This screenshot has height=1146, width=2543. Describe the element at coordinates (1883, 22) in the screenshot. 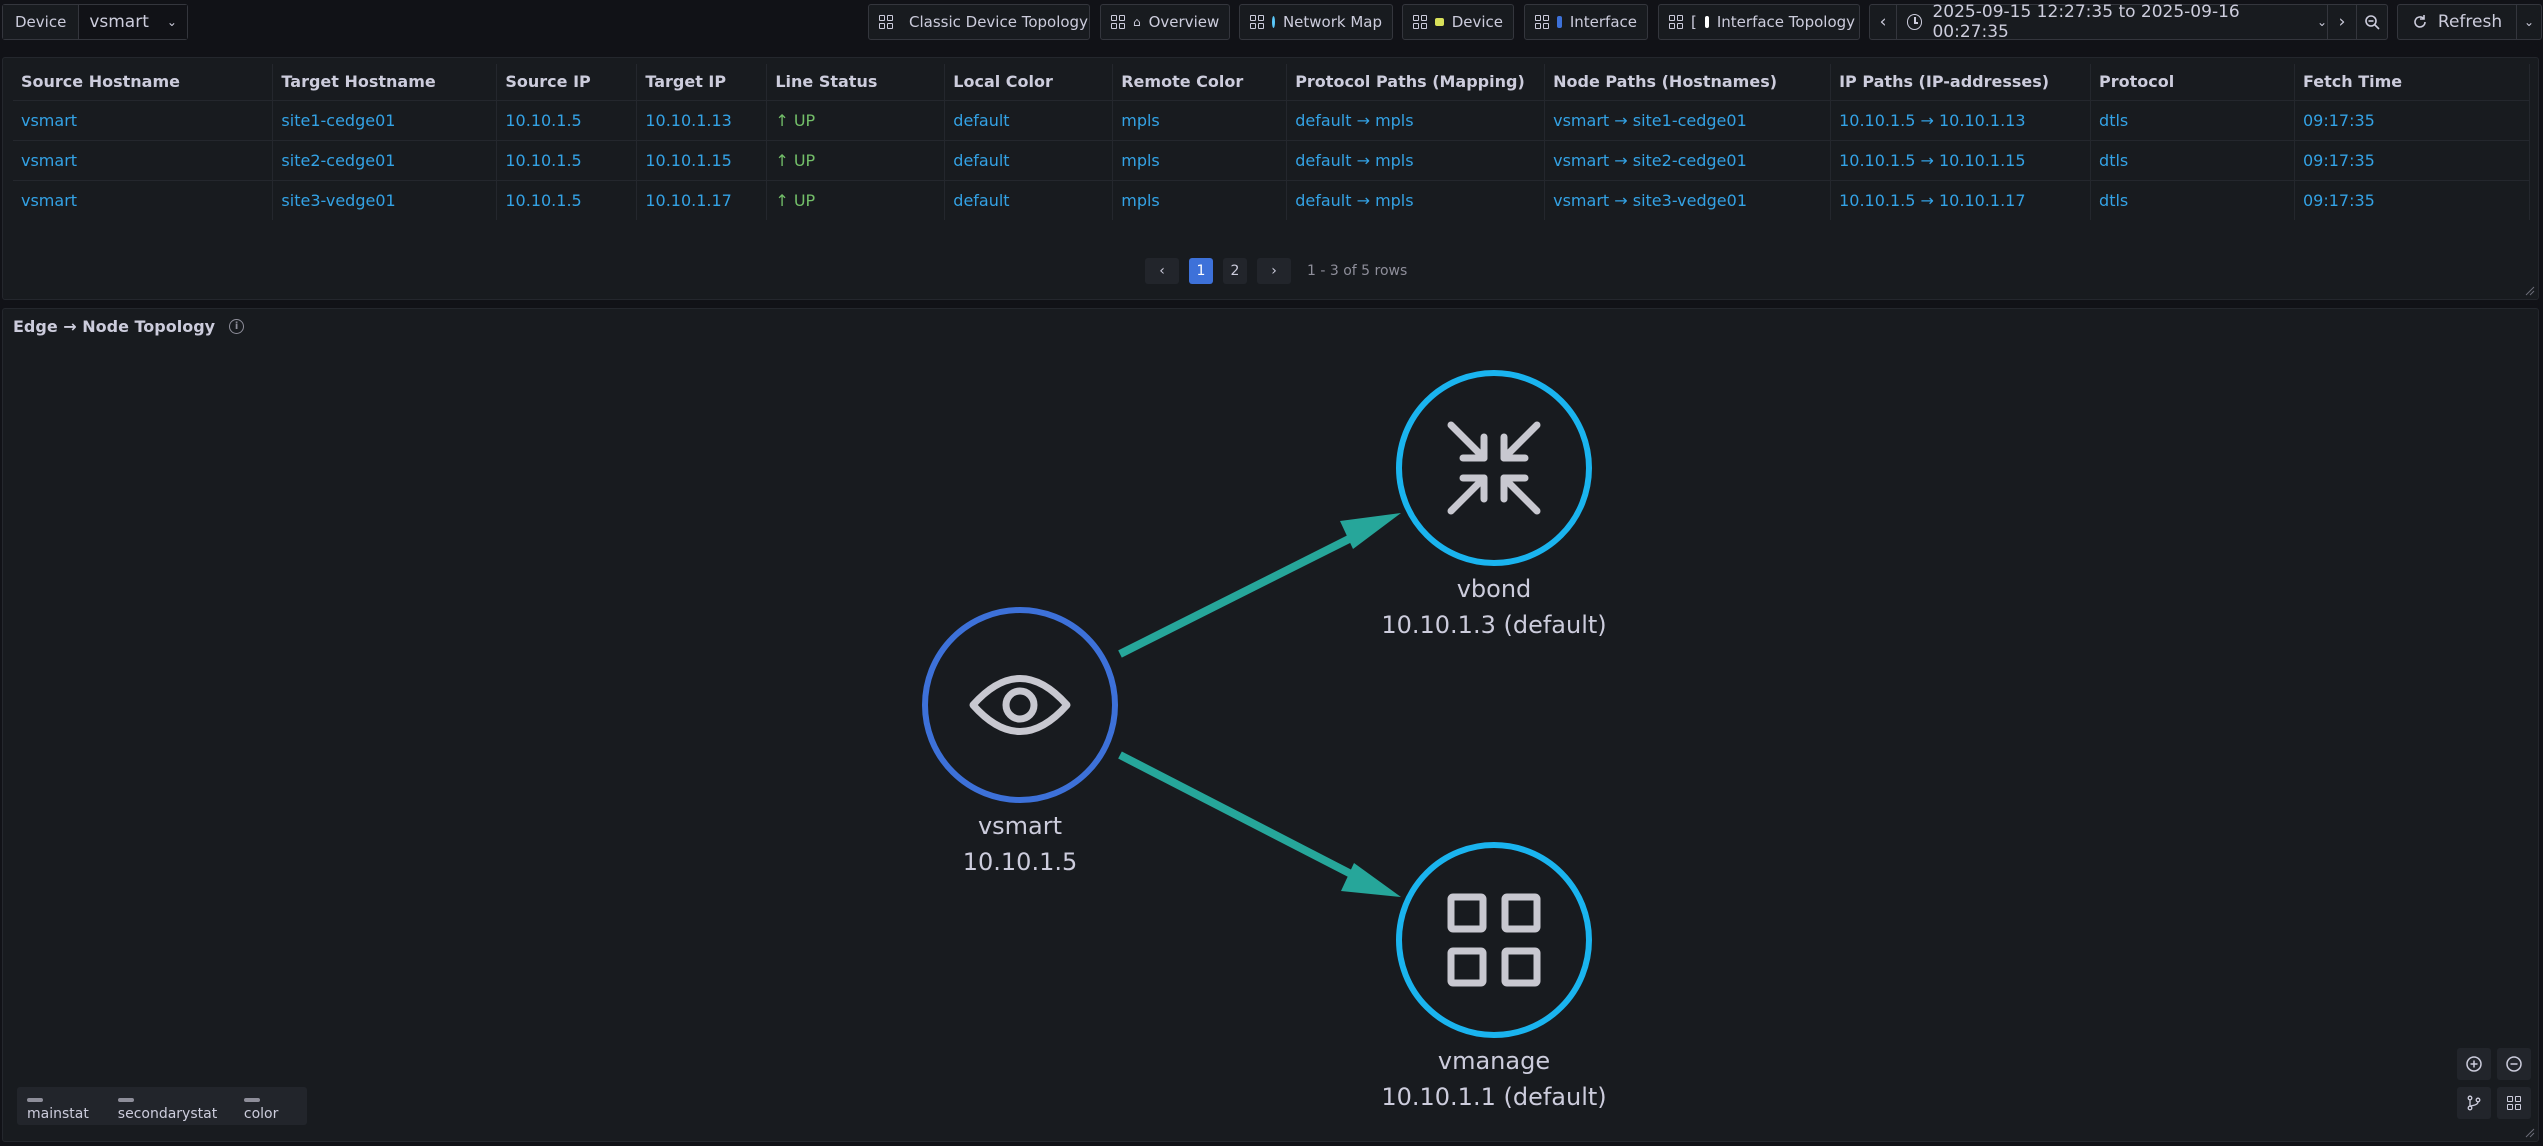

I see `time-shift-back-button: ‹` at that location.